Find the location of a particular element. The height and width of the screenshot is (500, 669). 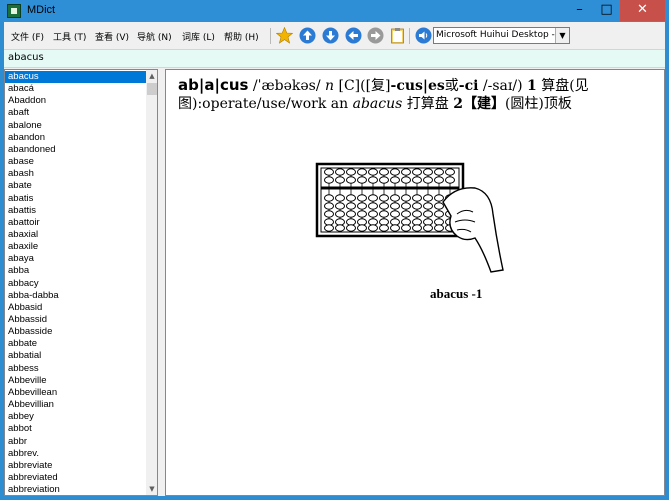

search-input is located at coordinates (158, 57).